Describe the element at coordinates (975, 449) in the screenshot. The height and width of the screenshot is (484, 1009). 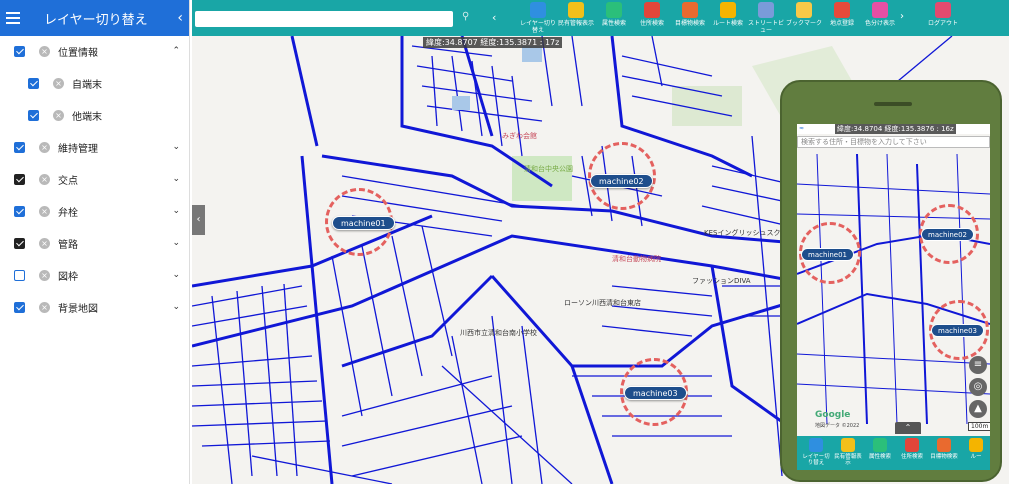
I see `mobile-toolbar-button: ルー` at that location.